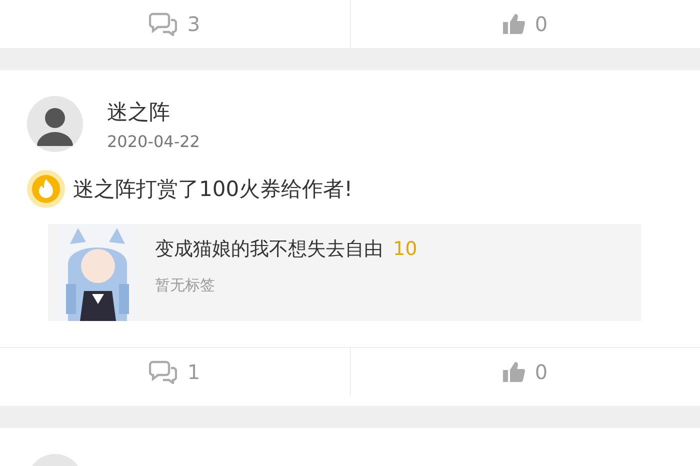 The image size is (700, 466). What do you see at coordinates (213, 189) in the screenshot?
I see `reward-message: 迷之阵打赏了100火券给作者!` at bounding box center [213, 189].